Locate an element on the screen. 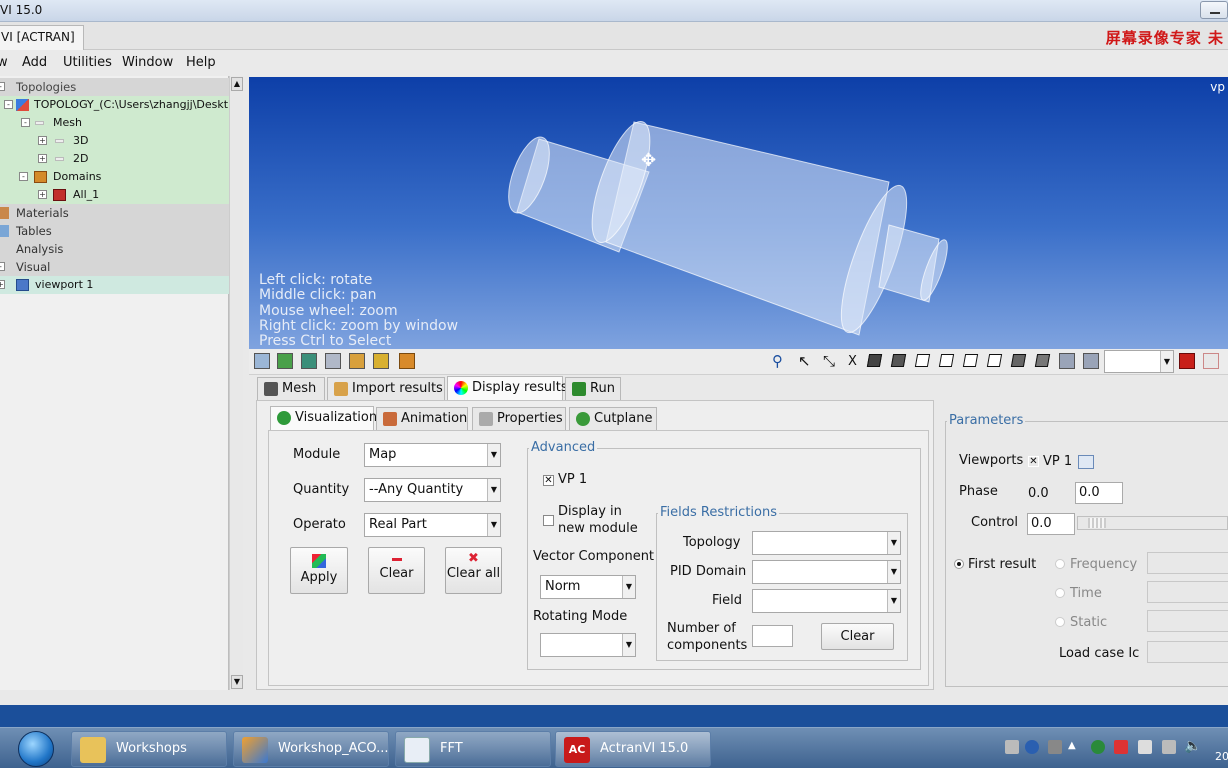  static-input is located at coordinates (1187, 621).